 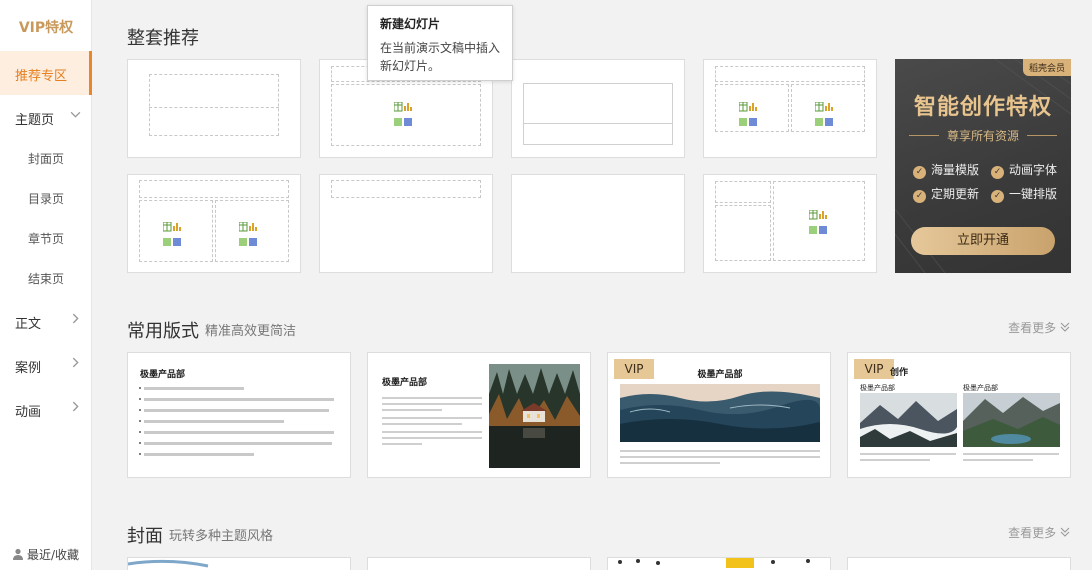 I want to click on sidebar-subitem-end: 结束页, so click(x=46, y=278).